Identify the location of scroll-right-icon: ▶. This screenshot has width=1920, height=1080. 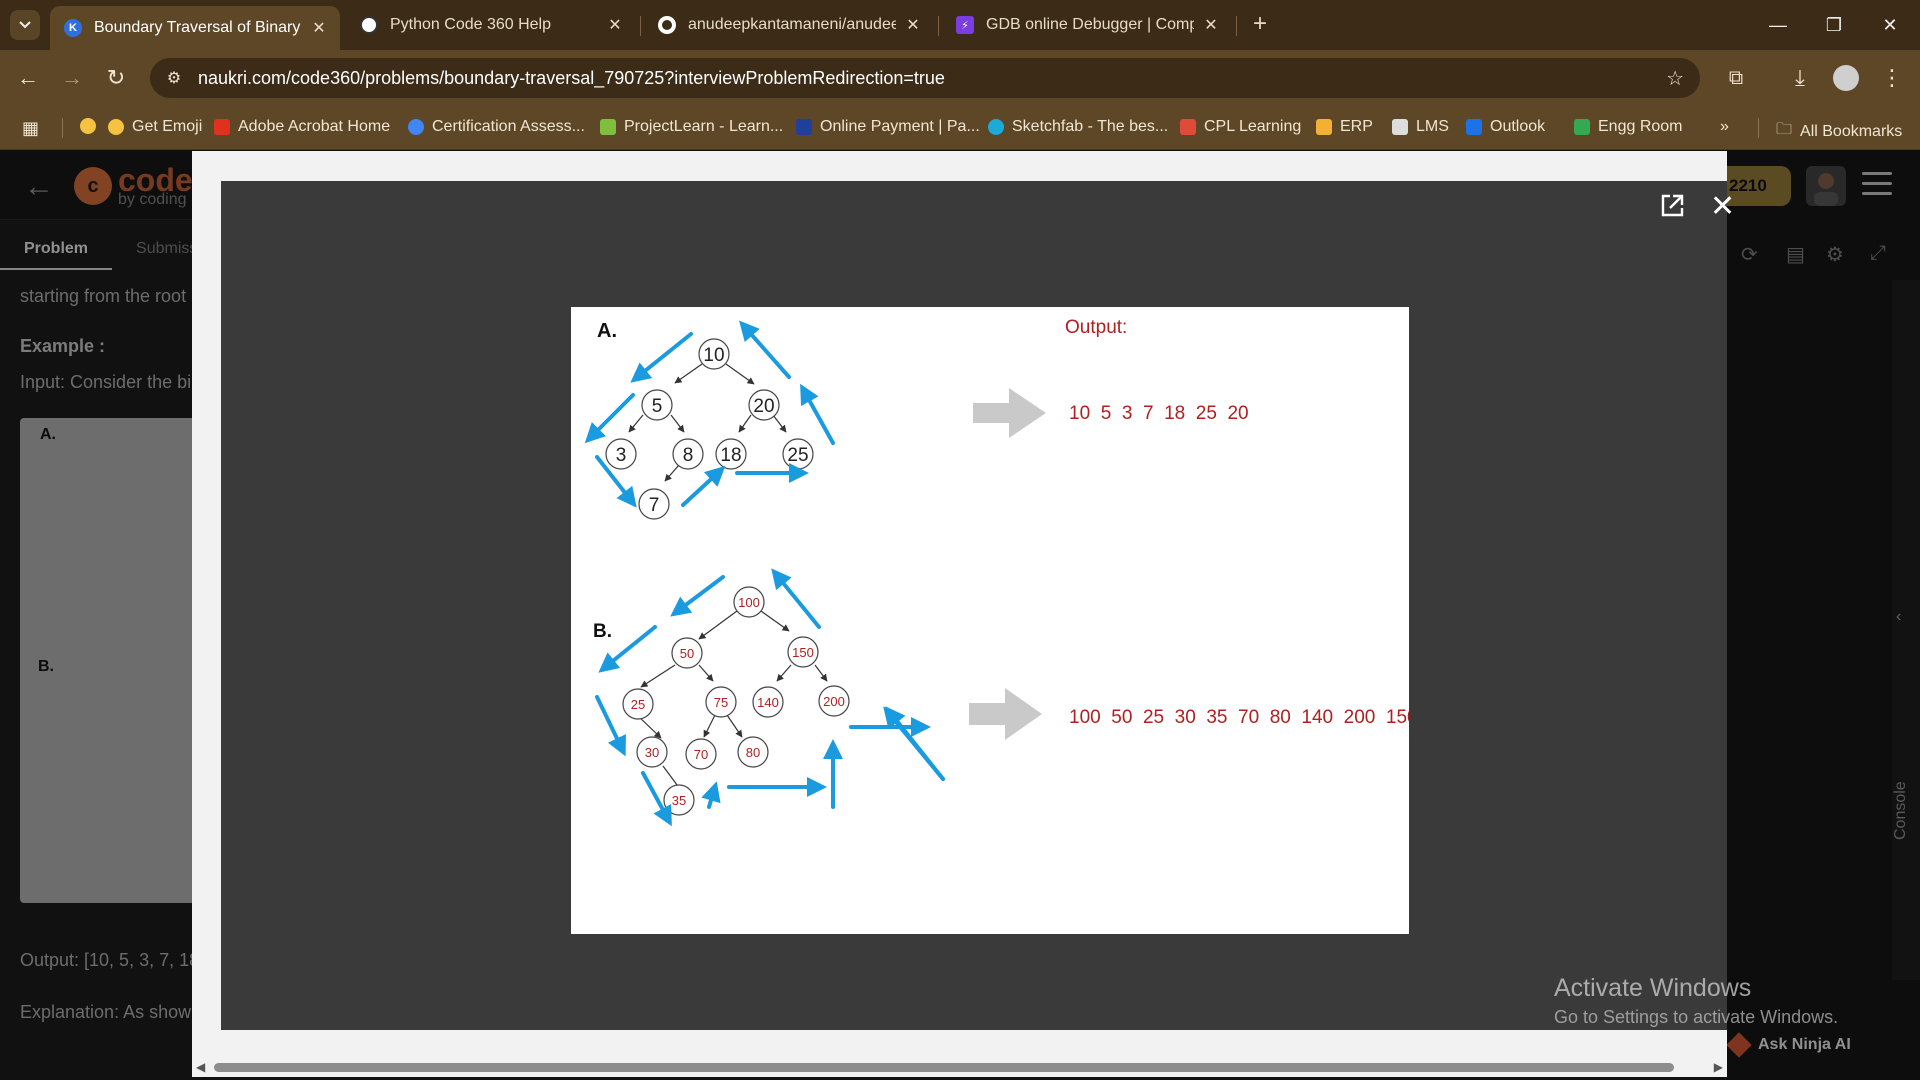
(1718, 1067).